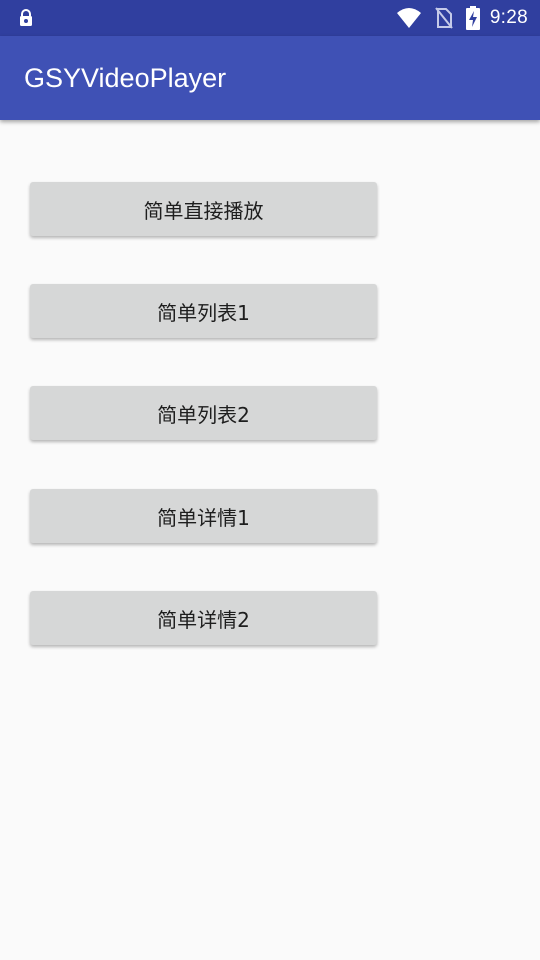 The image size is (540, 960). What do you see at coordinates (203, 516) in the screenshot?
I see `simple-detail-1-button: 简单详情1` at bounding box center [203, 516].